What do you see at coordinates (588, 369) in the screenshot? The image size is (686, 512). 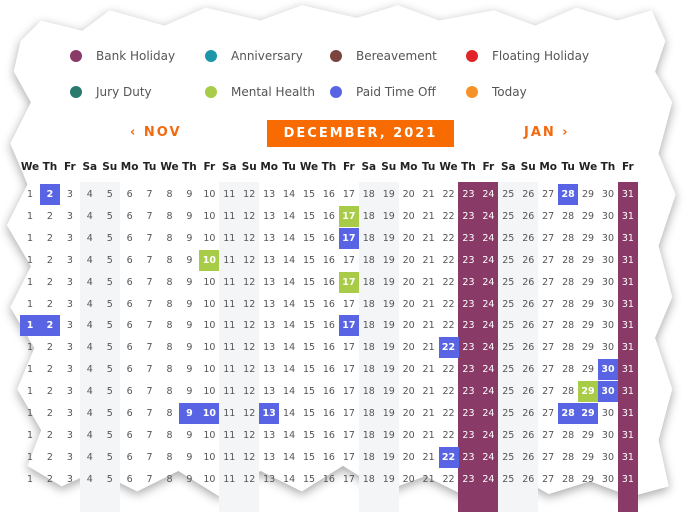 I see `day-cell: 29` at bounding box center [588, 369].